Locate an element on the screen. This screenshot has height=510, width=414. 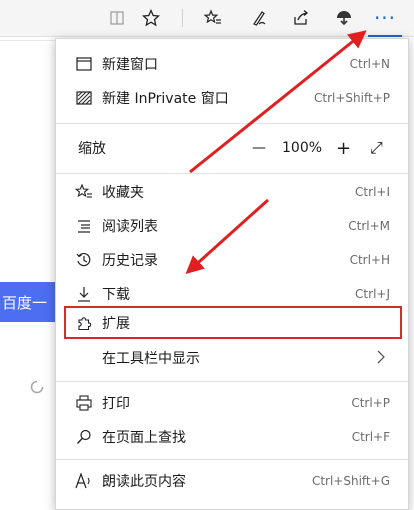
menu-item-shortcut: Ctrl+I is located at coordinates (372, 192).